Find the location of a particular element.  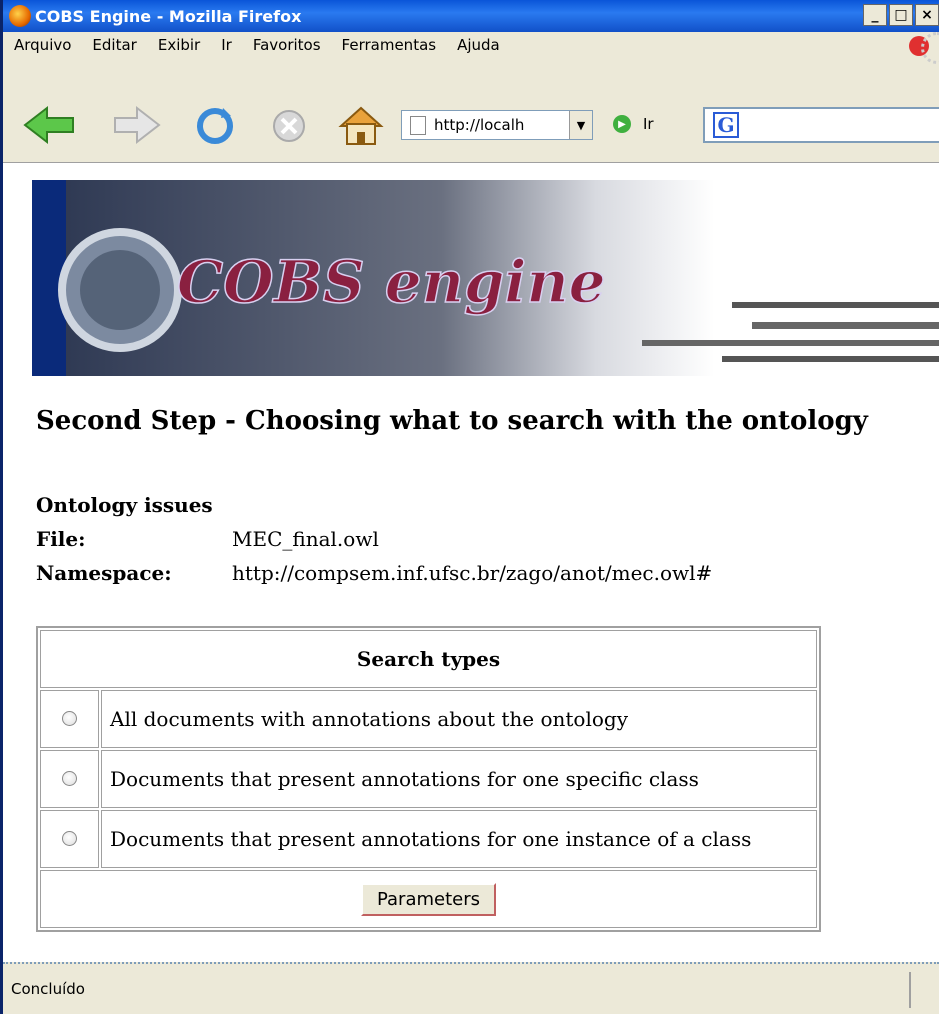

status-text: Concluído is located at coordinates (48, 989).